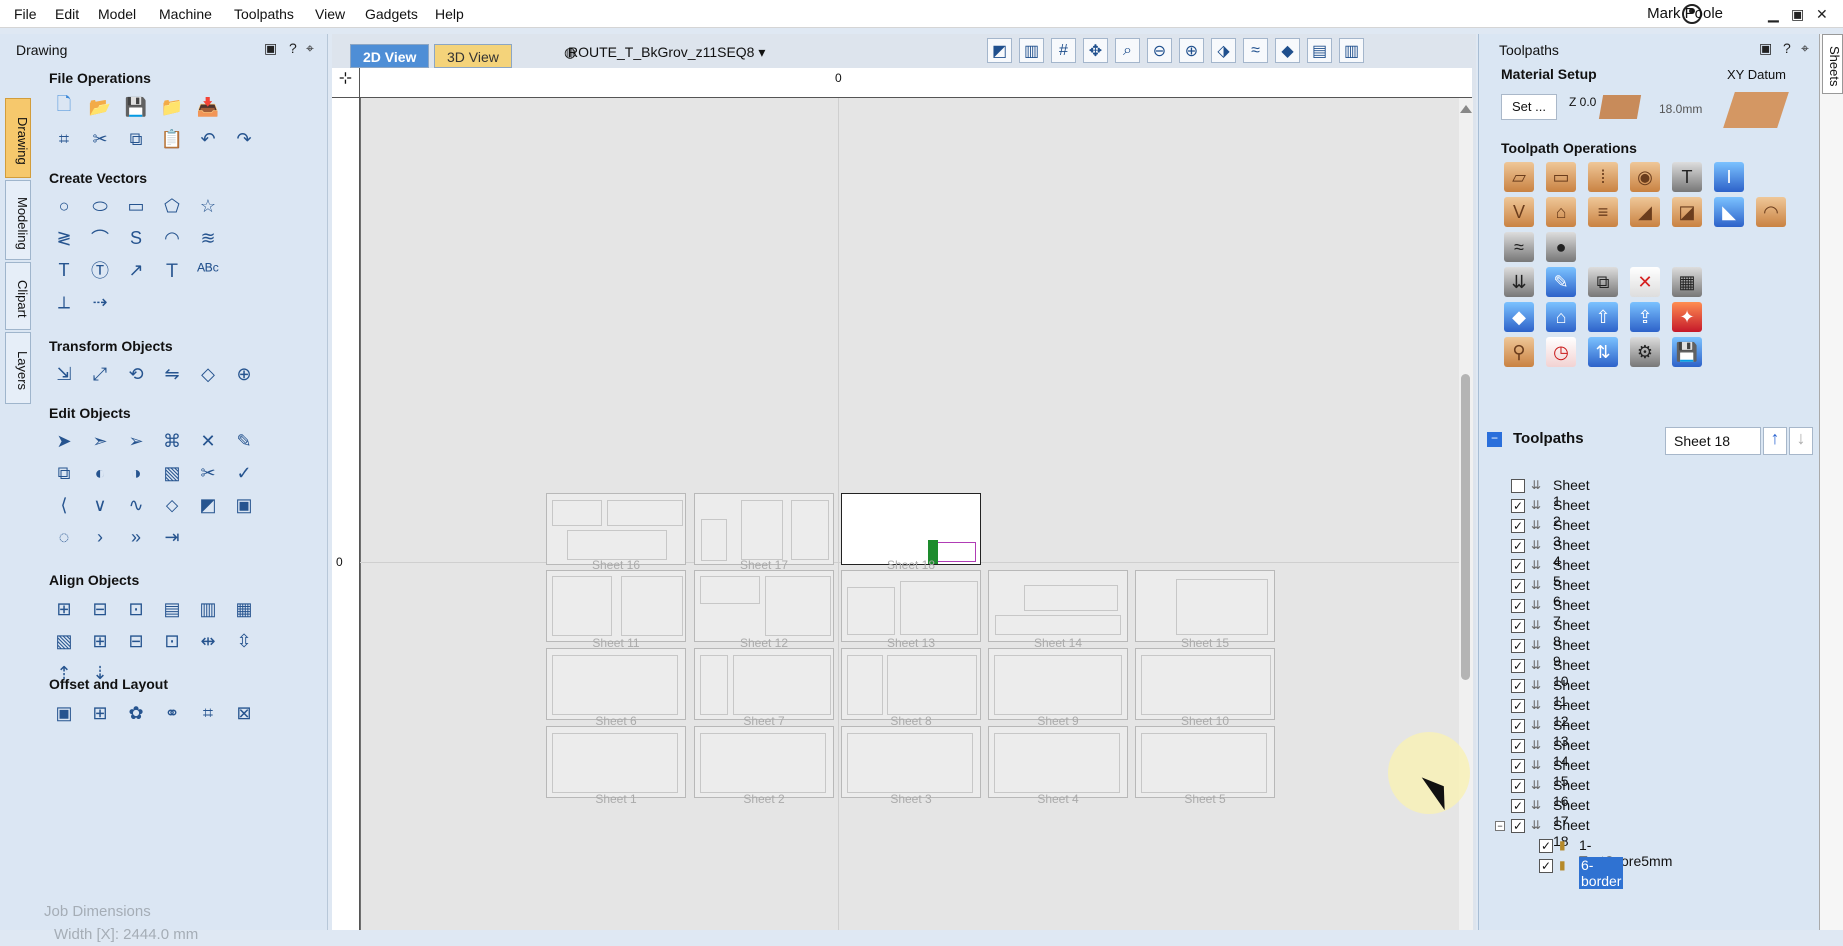  I want to click on spiral-s-icon: S, so click(136, 238).